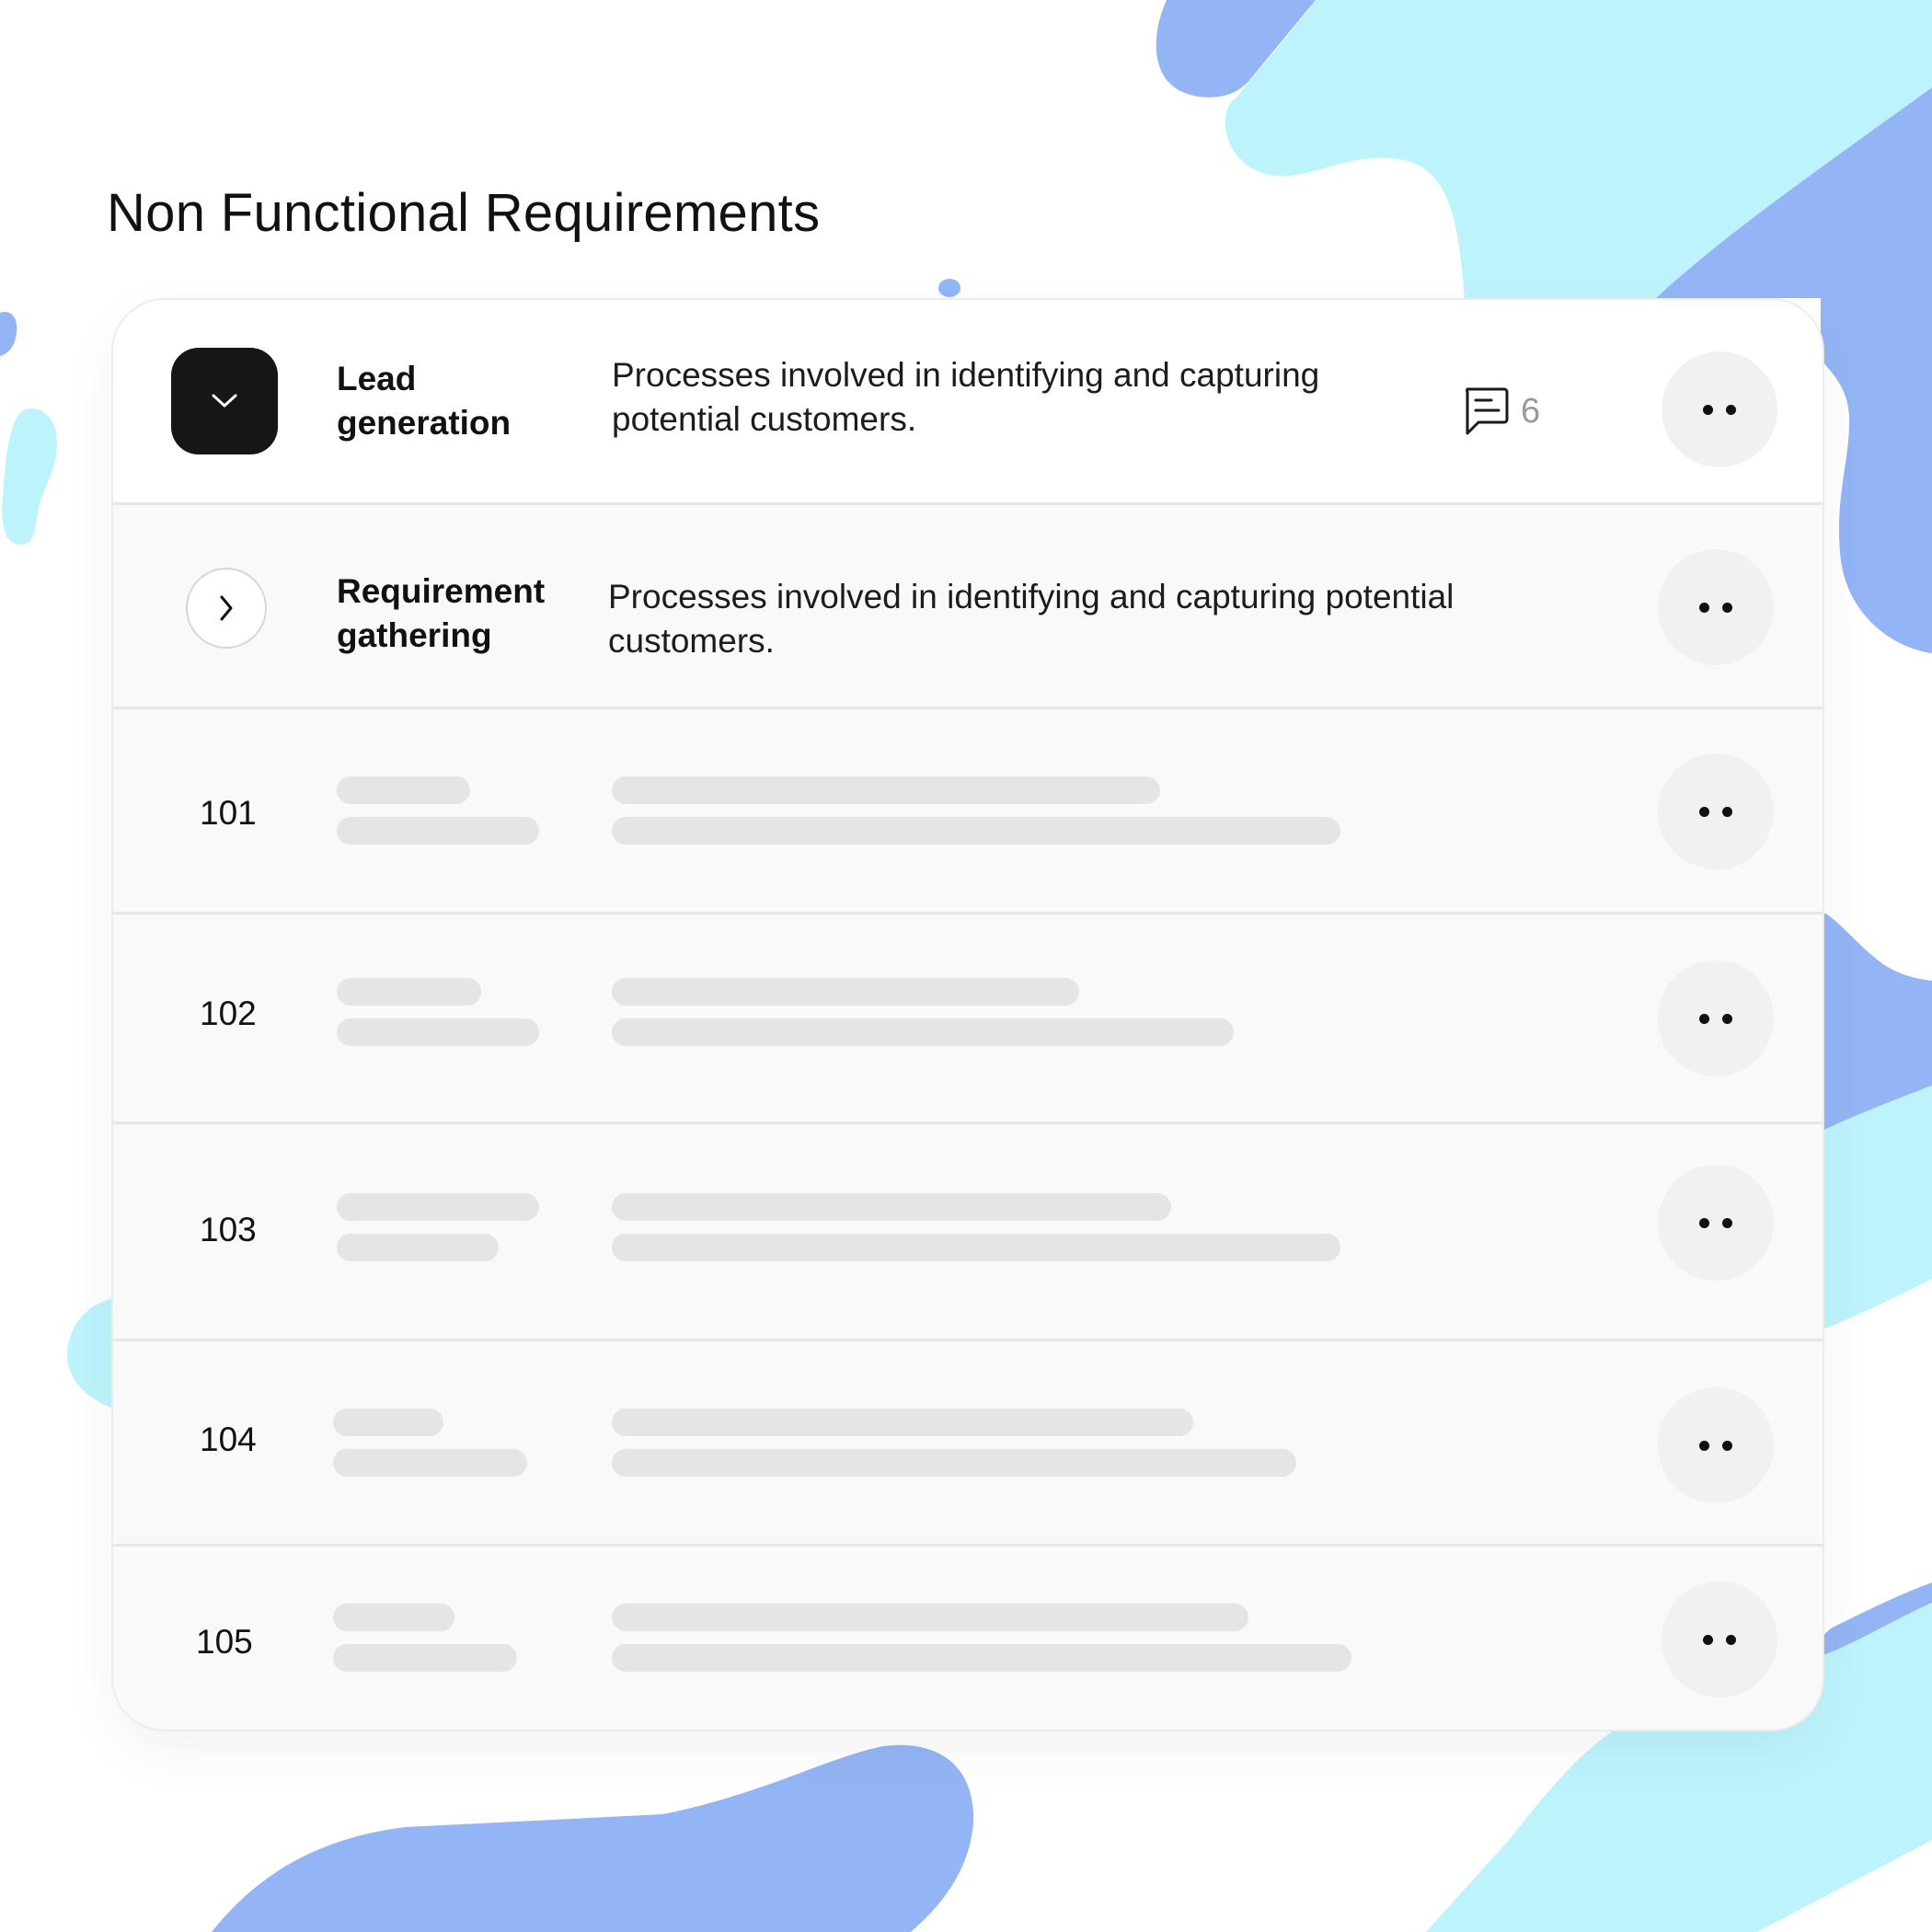 The height and width of the screenshot is (1932, 1932). What do you see at coordinates (447, 613) in the screenshot?
I see `requirement-title: Requirement gathering` at bounding box center [447, 613].